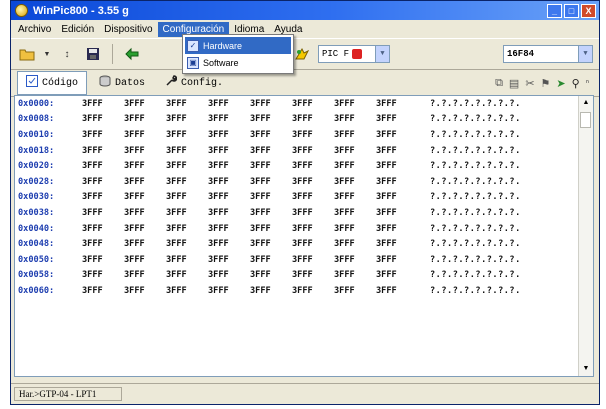 Image resolution: width=606 pixels, height=409 pixels. I want to click on menu-dispositivo: Dispositivo, so click(128, 29).